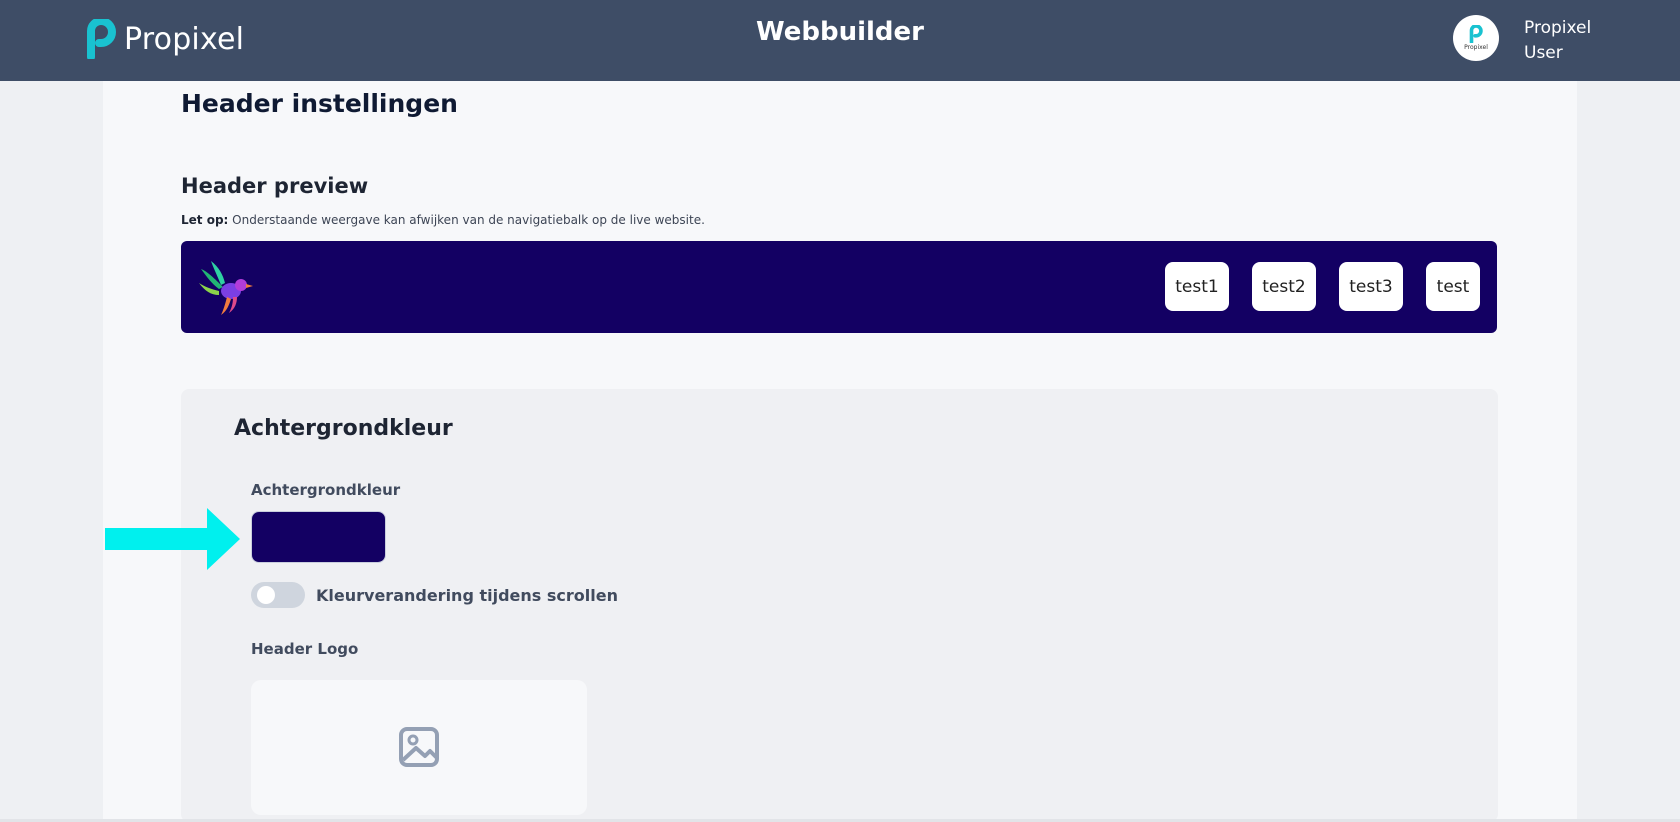 The image size is (1680, 822). I want to click on preview-nav-item-2: test2, so click(1284, 286).